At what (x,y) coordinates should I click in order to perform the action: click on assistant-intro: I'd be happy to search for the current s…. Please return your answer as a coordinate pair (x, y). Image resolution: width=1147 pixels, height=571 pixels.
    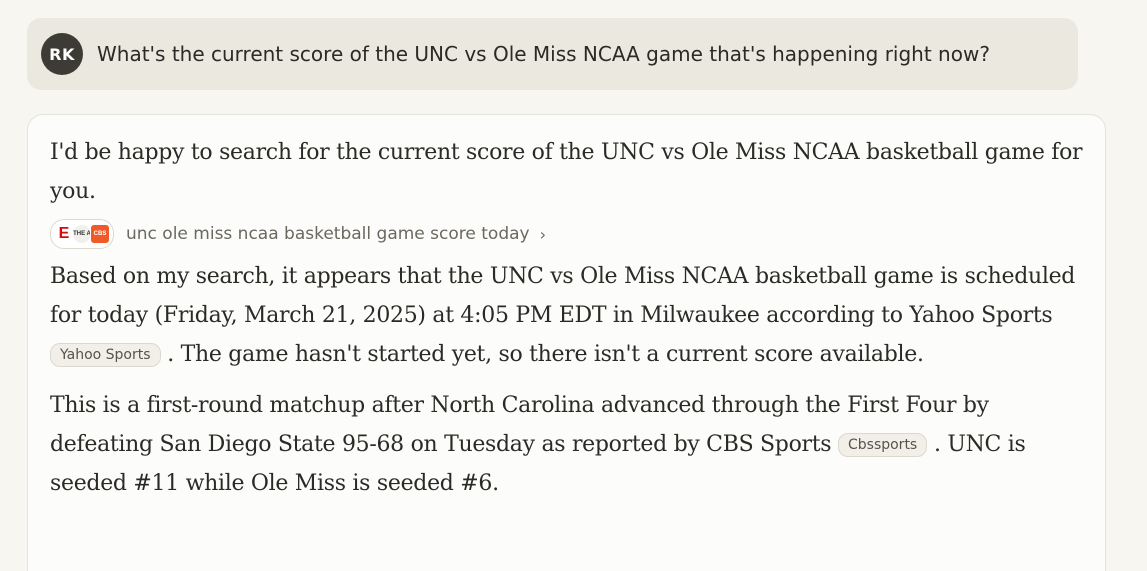
    Looking at the image, I should click on (566, 172).